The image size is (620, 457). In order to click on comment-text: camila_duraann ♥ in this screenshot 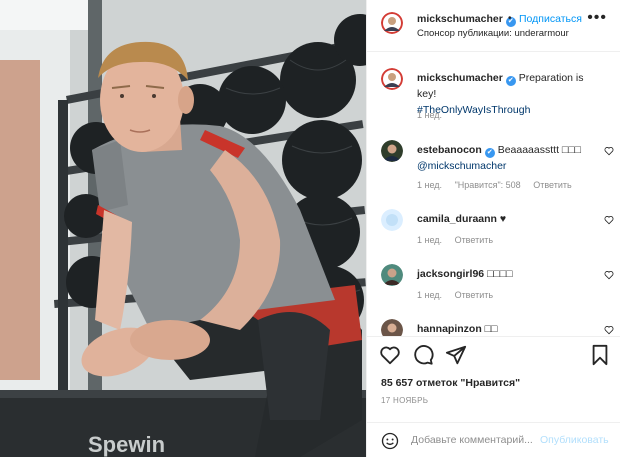, I will do `click(507, 219)`.